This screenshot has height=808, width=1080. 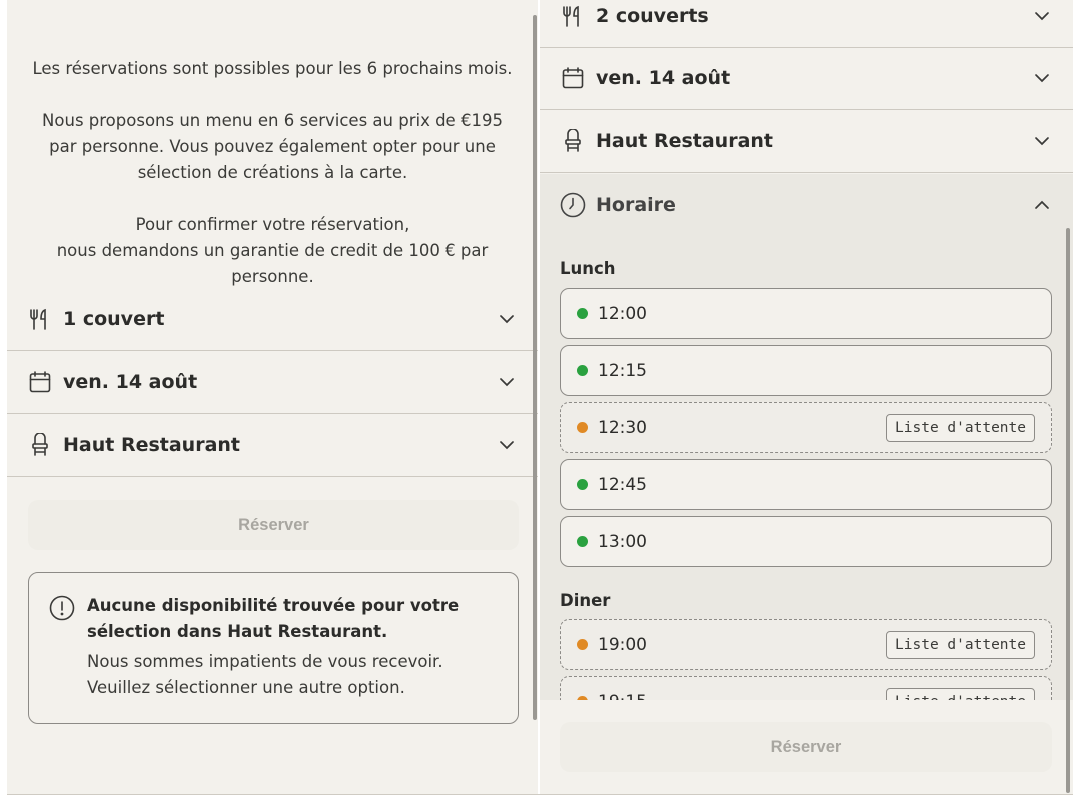 What do you see at coordinates (622, 370) in the screenshot?
I see `slot-time: 12:15` at bounding box center [622, 370].